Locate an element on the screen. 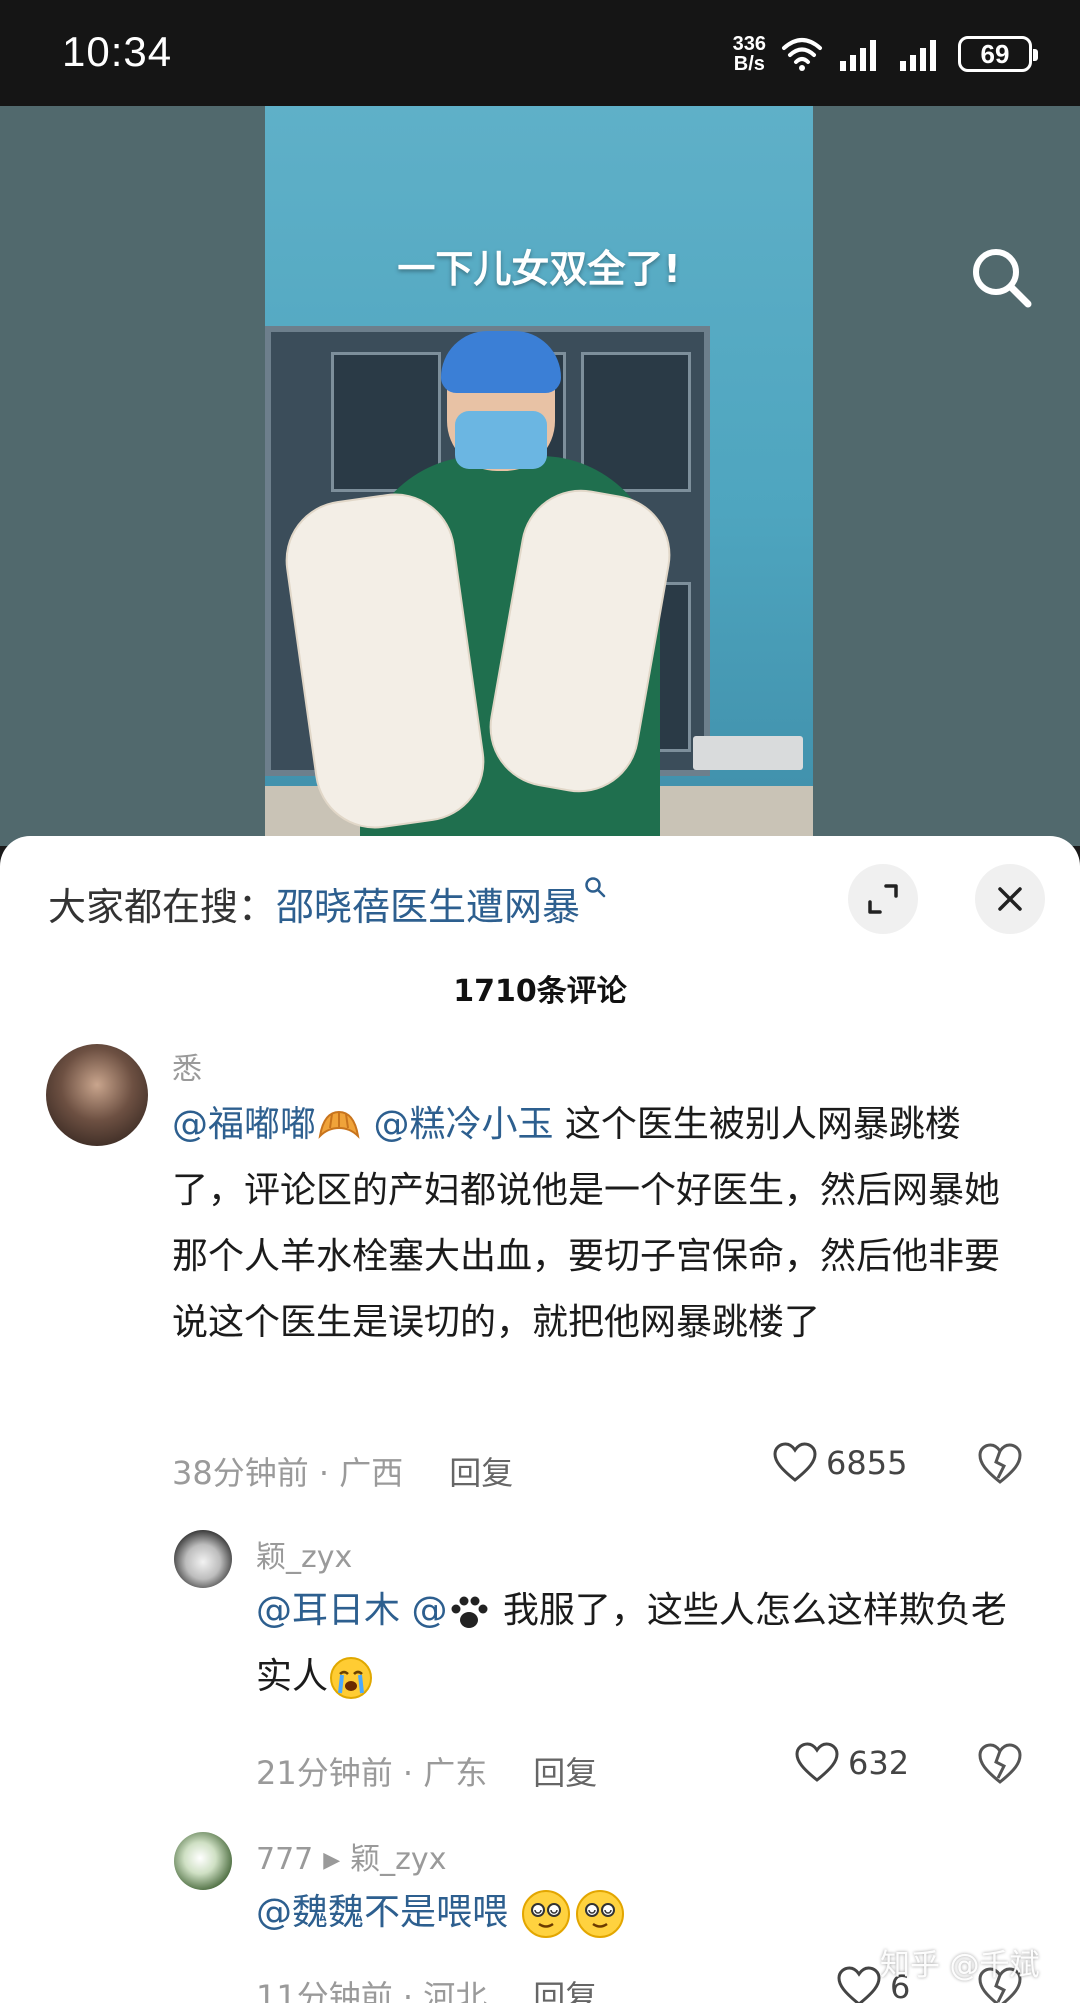 This screenshot has width=1080, height=2003. close-icon is located at coordinates (1010, 899).